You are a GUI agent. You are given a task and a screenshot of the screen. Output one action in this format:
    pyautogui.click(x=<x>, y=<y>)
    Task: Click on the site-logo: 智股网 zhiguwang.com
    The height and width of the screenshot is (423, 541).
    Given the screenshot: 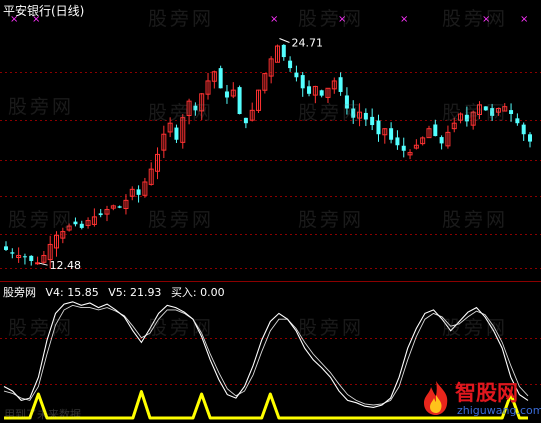 What is the action you would take?
    pyautogui.click(x=480, y=399)
    